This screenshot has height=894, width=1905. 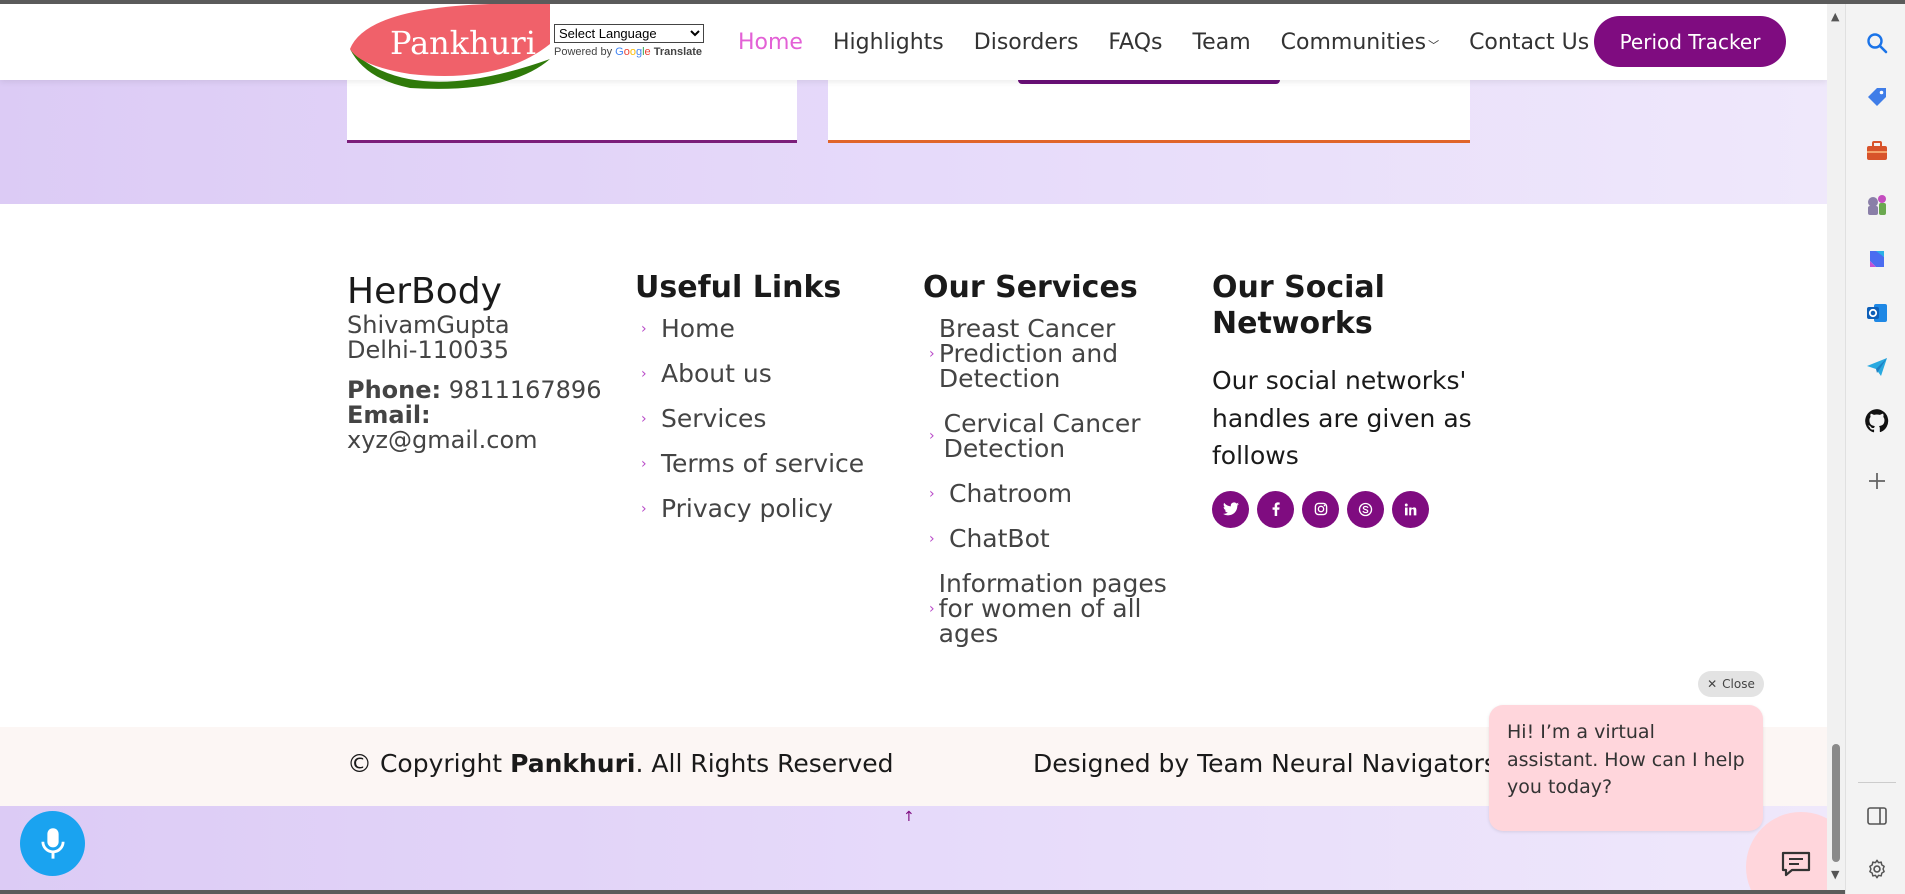 I want to click on footer-brand-title: HerBody, so click(x=424, y=291).